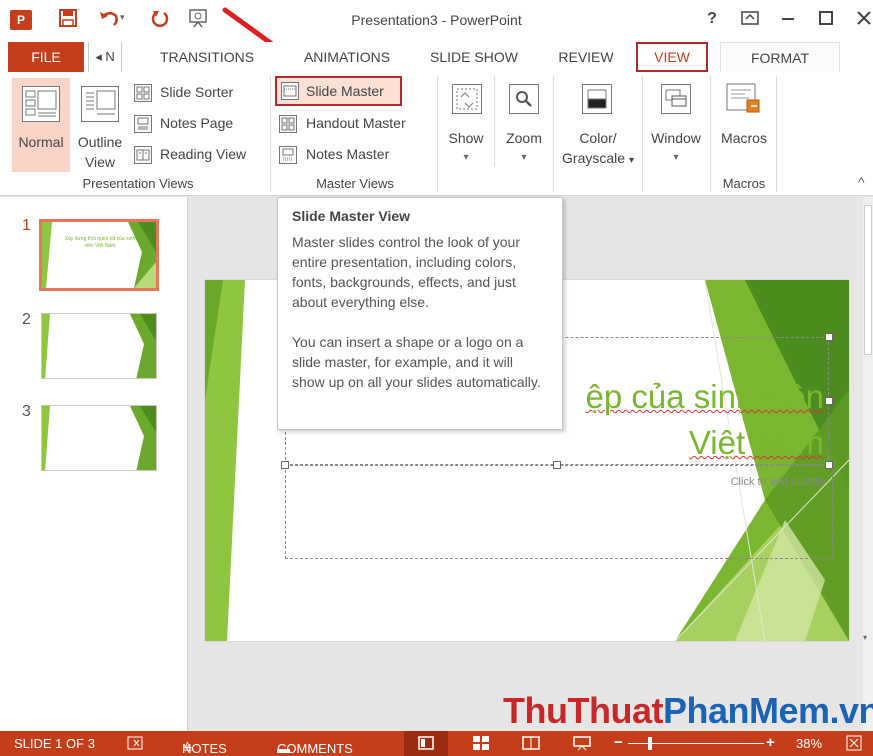 Image resolution: width=873 pixels, height=756 pixels. Describe the element at coordinates (41, 125) in the screenshot. I see `normal-view-button: Normal` at that location.